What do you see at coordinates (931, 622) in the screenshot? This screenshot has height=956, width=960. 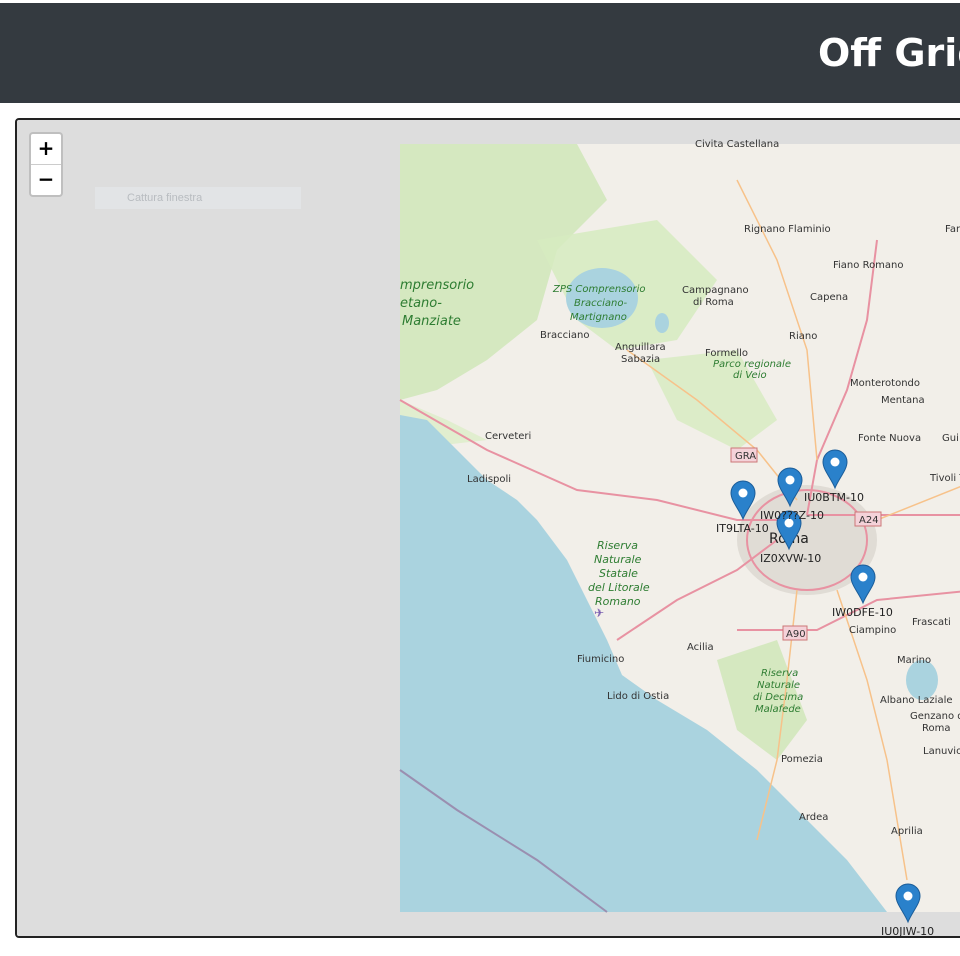 I see `place-label: Frascati` at bounding box center [931, 622].